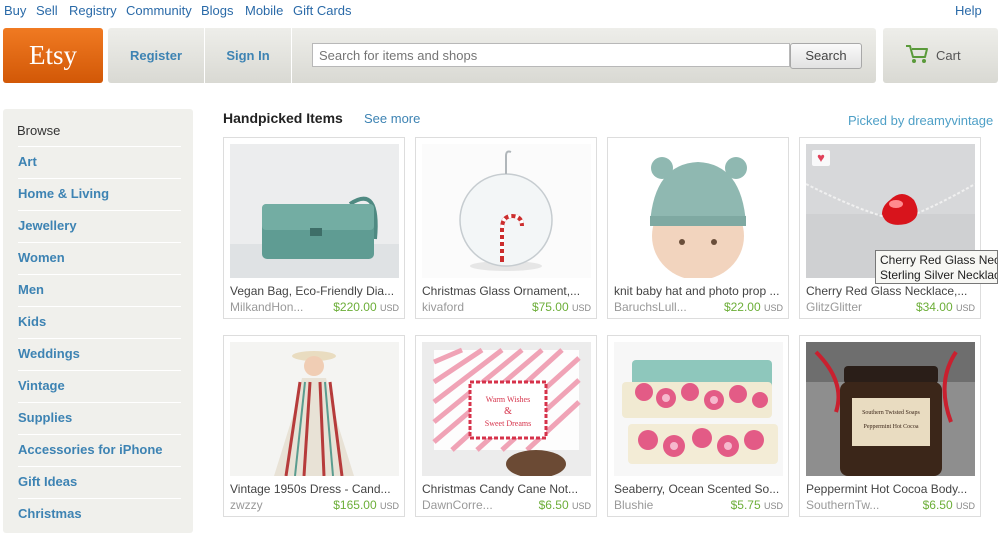  What do you see at coordinates (550, 307) in the screenshot?
I see `price-amount: $75.00` at bounding box center [550, 307].